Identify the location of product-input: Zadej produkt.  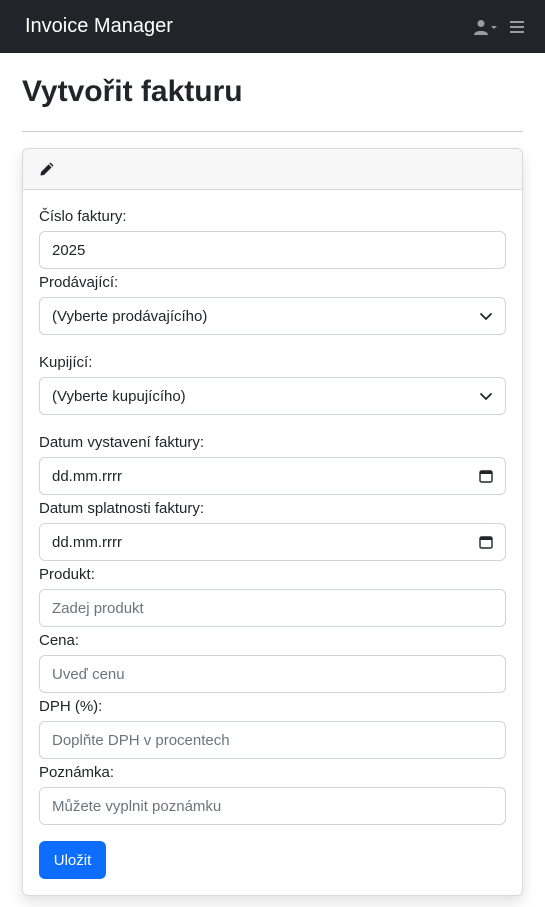
(272, 608).